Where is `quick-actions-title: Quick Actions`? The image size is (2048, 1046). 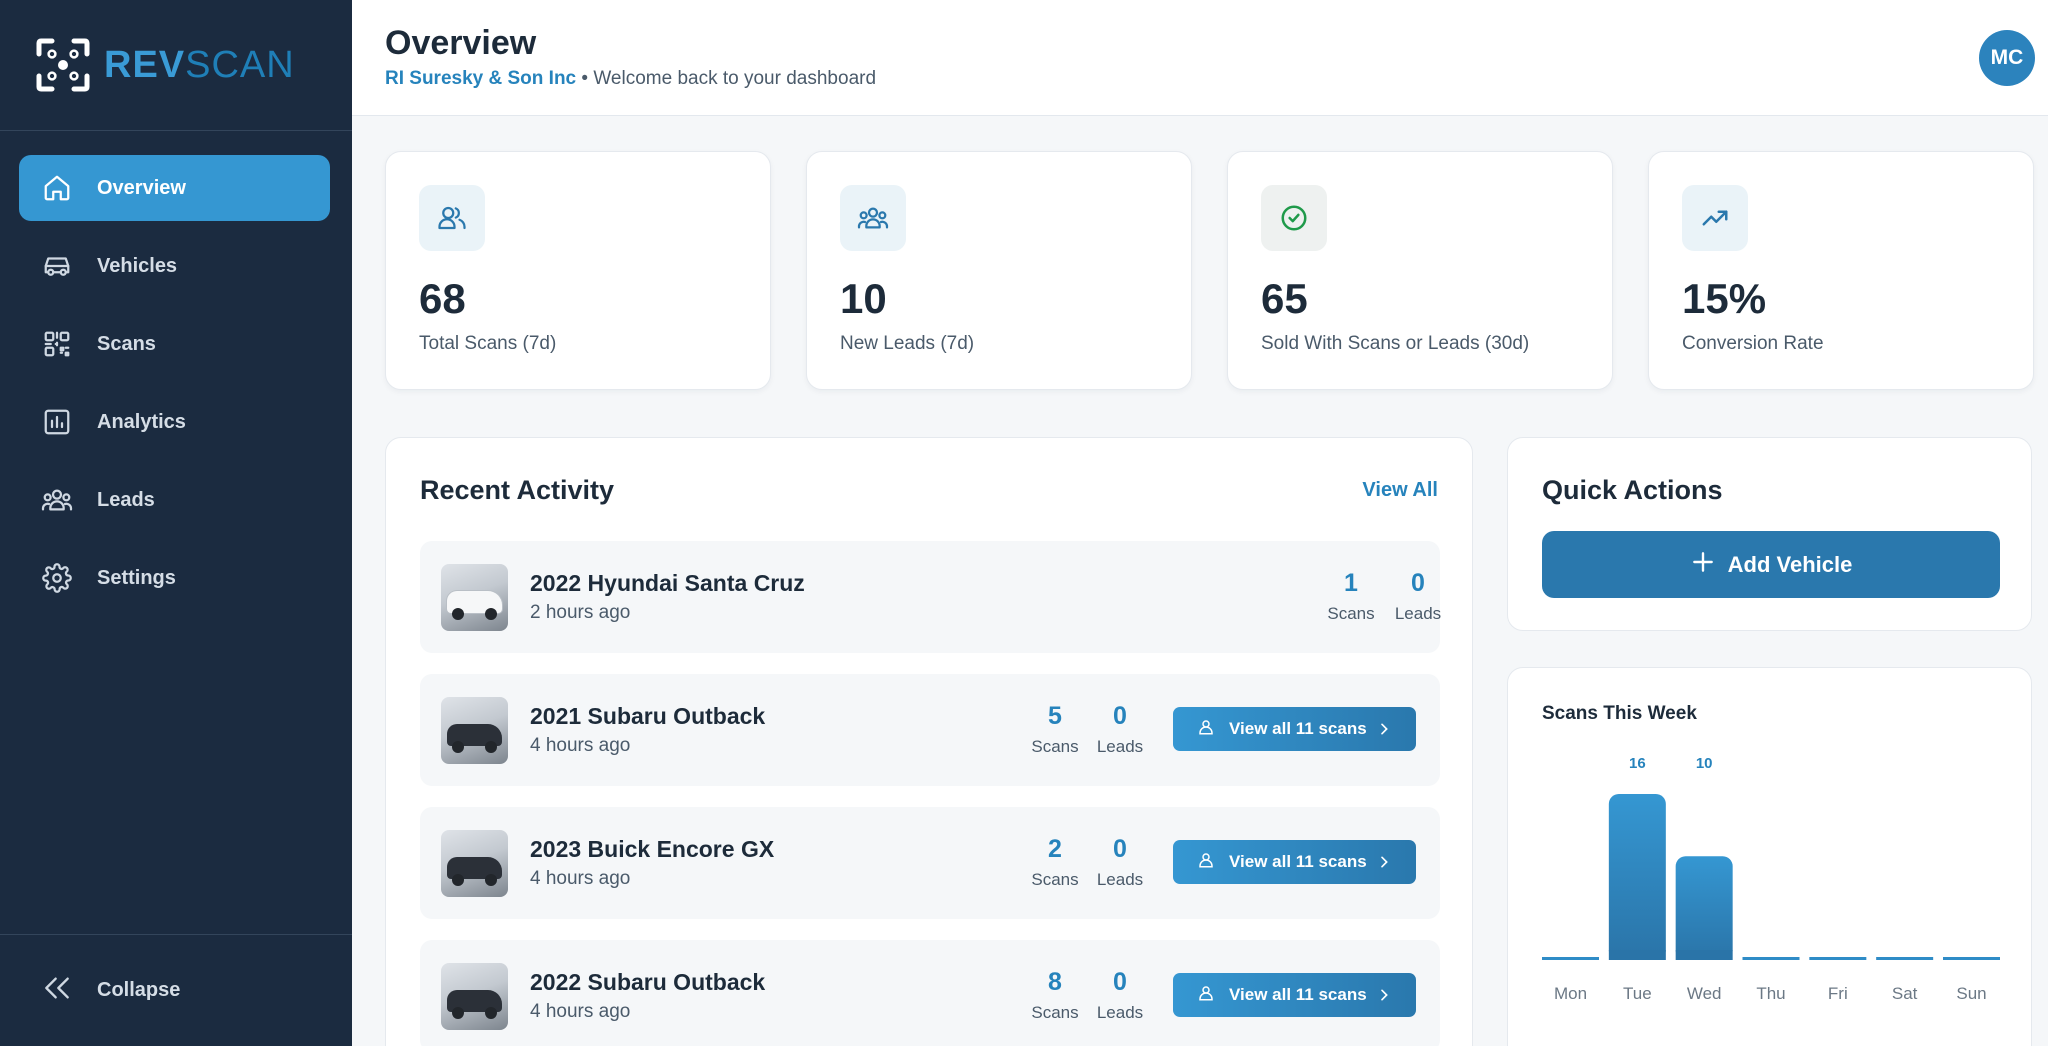
quick-actions-title: Quick Actions is located at coordinates (1632, 490).